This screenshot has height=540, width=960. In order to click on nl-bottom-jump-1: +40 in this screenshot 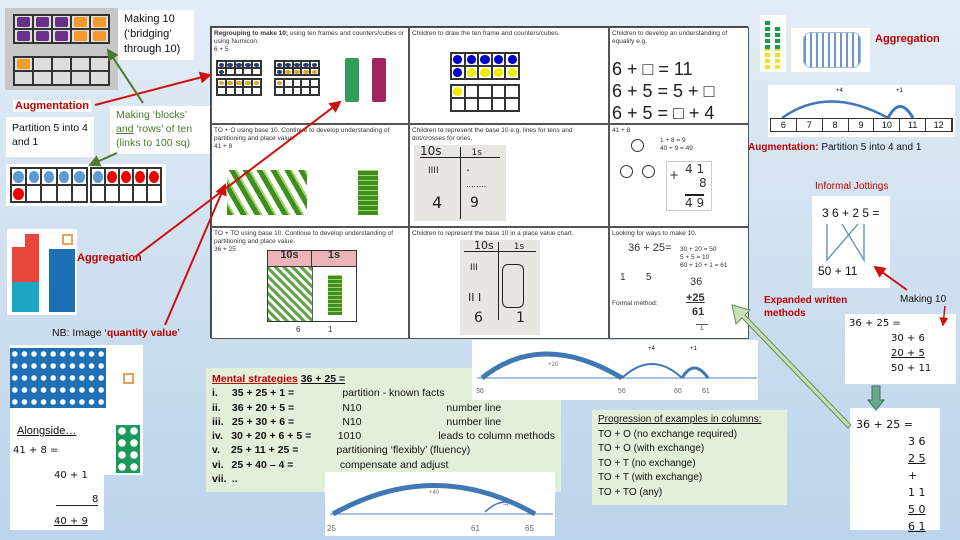, I will do `click(434, 493)`.